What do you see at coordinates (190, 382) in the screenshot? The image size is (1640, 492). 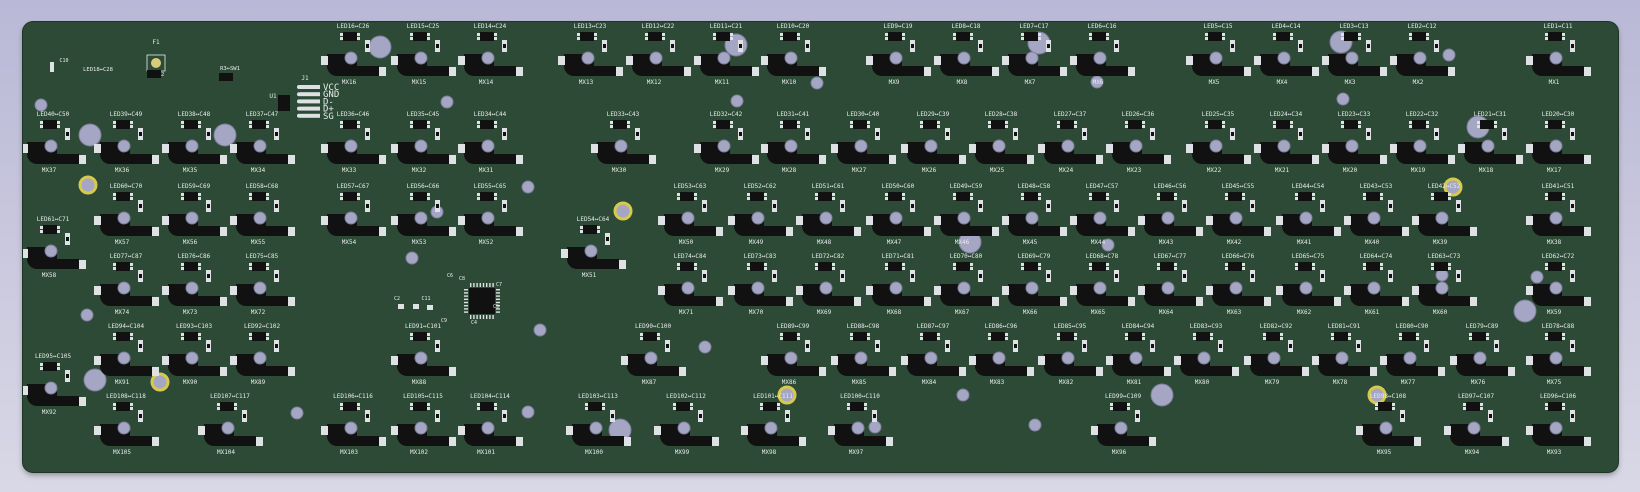 I see `switch-label: MX90` at bounding box center [190, 382].